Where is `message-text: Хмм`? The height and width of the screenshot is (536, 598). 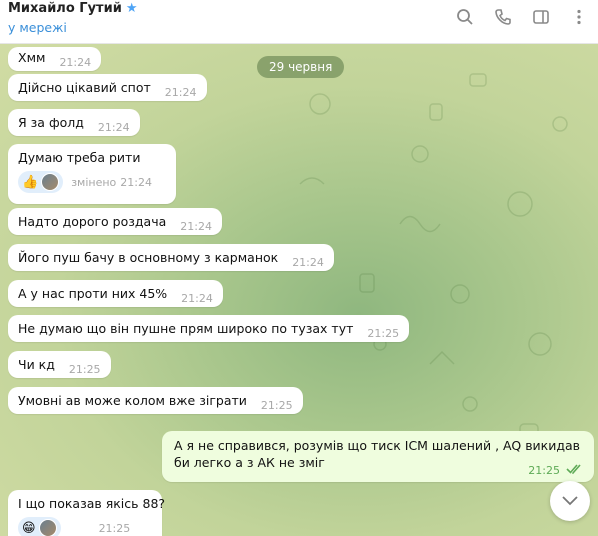
message-text: Хмм is located at coordinates (32, 57).